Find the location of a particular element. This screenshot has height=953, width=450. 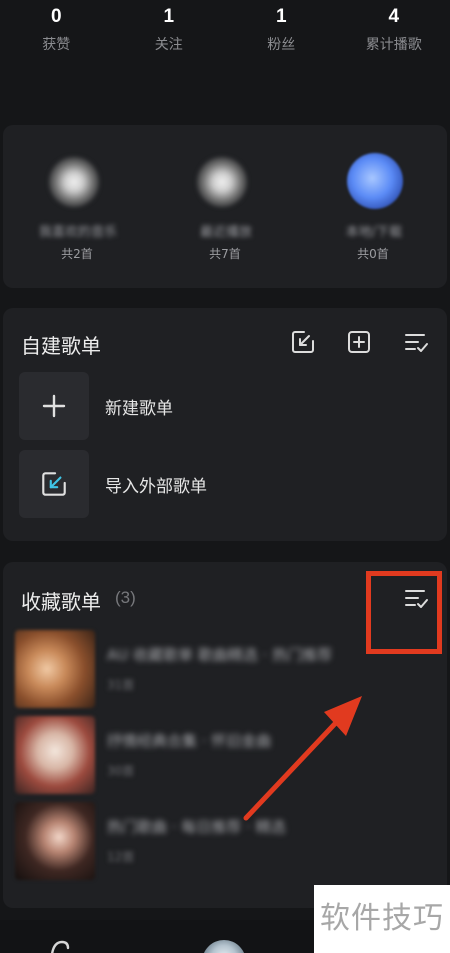

section-title: 自建歌单 is located at coordinates (61, 346).